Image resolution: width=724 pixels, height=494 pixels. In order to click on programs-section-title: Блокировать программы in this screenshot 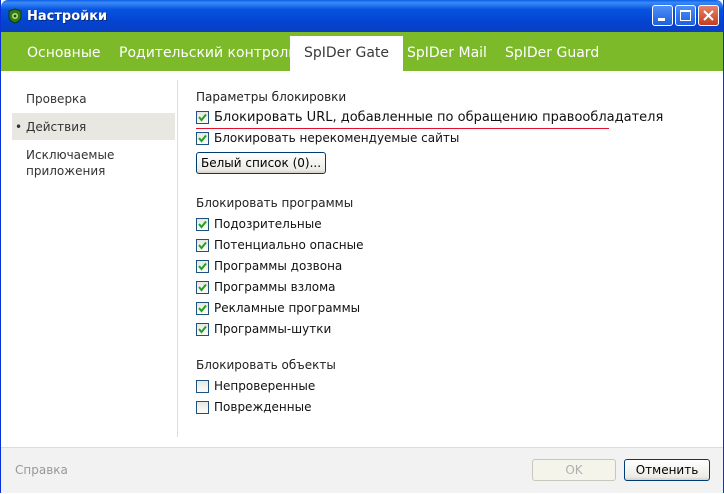, I will do `click(275, 203)`.